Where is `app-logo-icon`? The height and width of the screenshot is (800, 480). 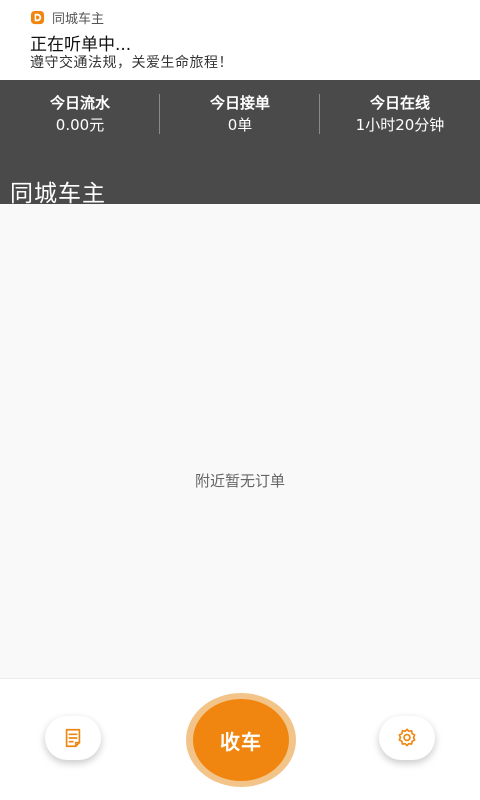 app-logo-icon is located at coordinates (37, 17).